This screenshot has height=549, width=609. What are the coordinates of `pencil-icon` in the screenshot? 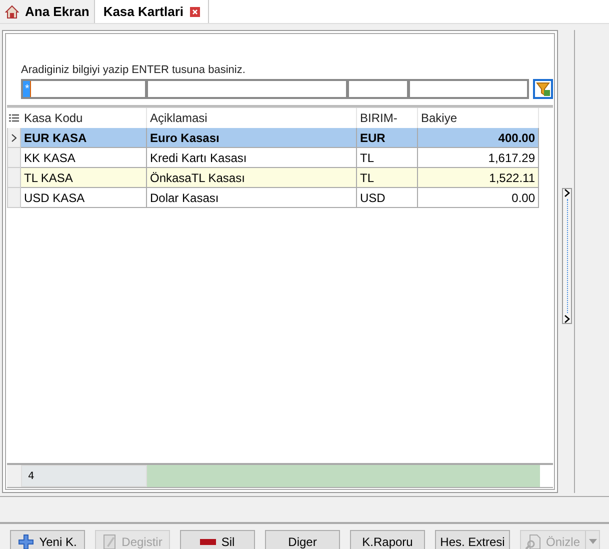 It's located at (109, 541).